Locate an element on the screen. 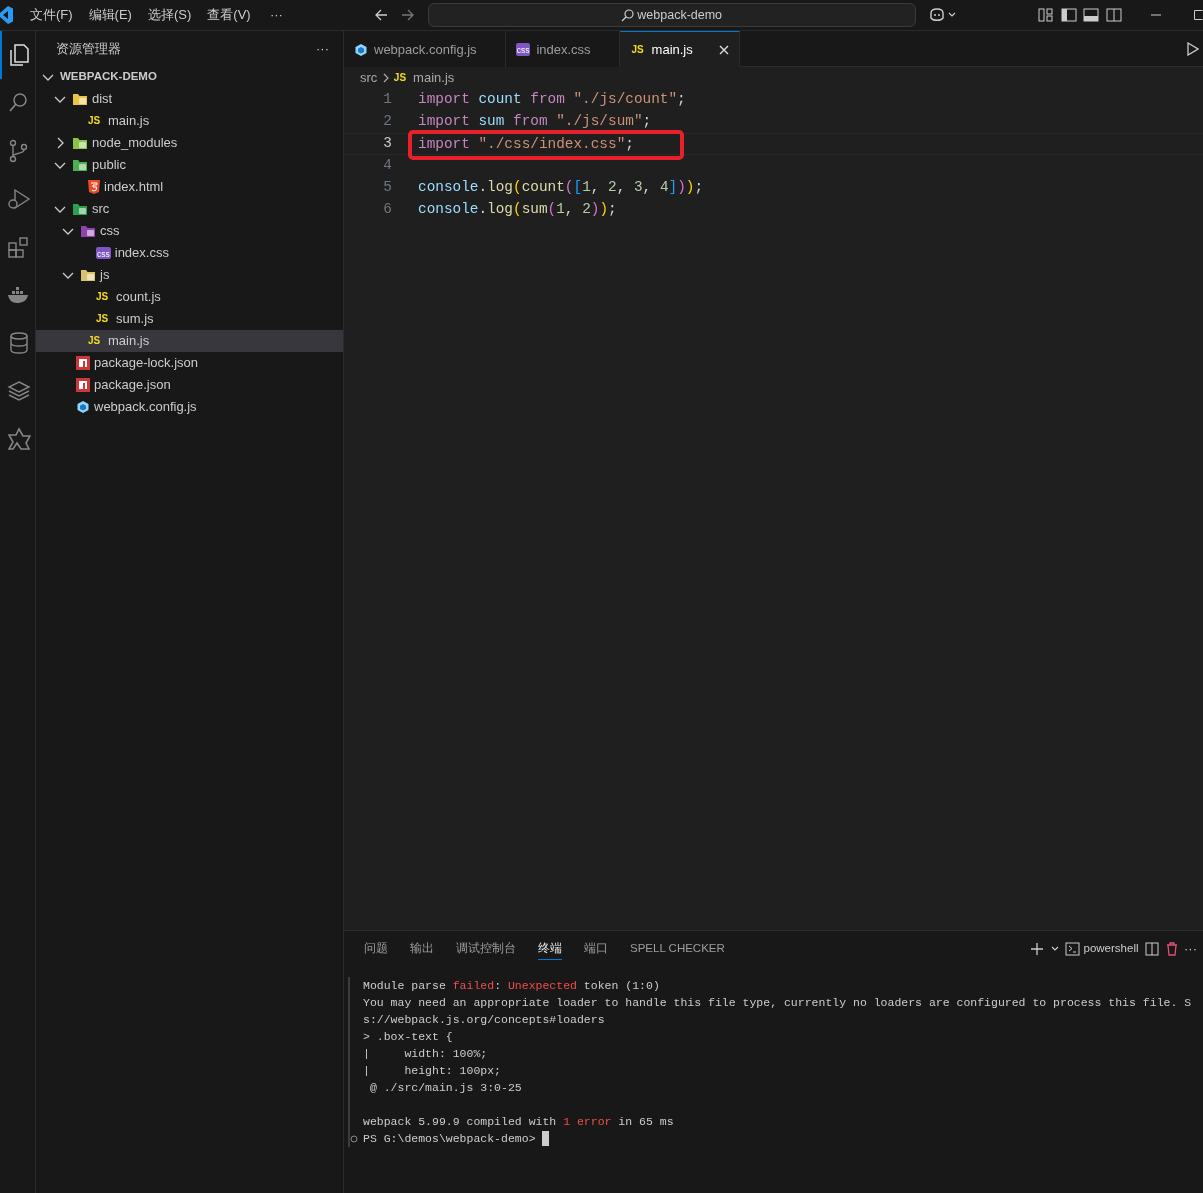 Image resolution: width=1203 pixels, height=1193 pixels. panel-toggle-icon is located at coordinates (1091, 15).